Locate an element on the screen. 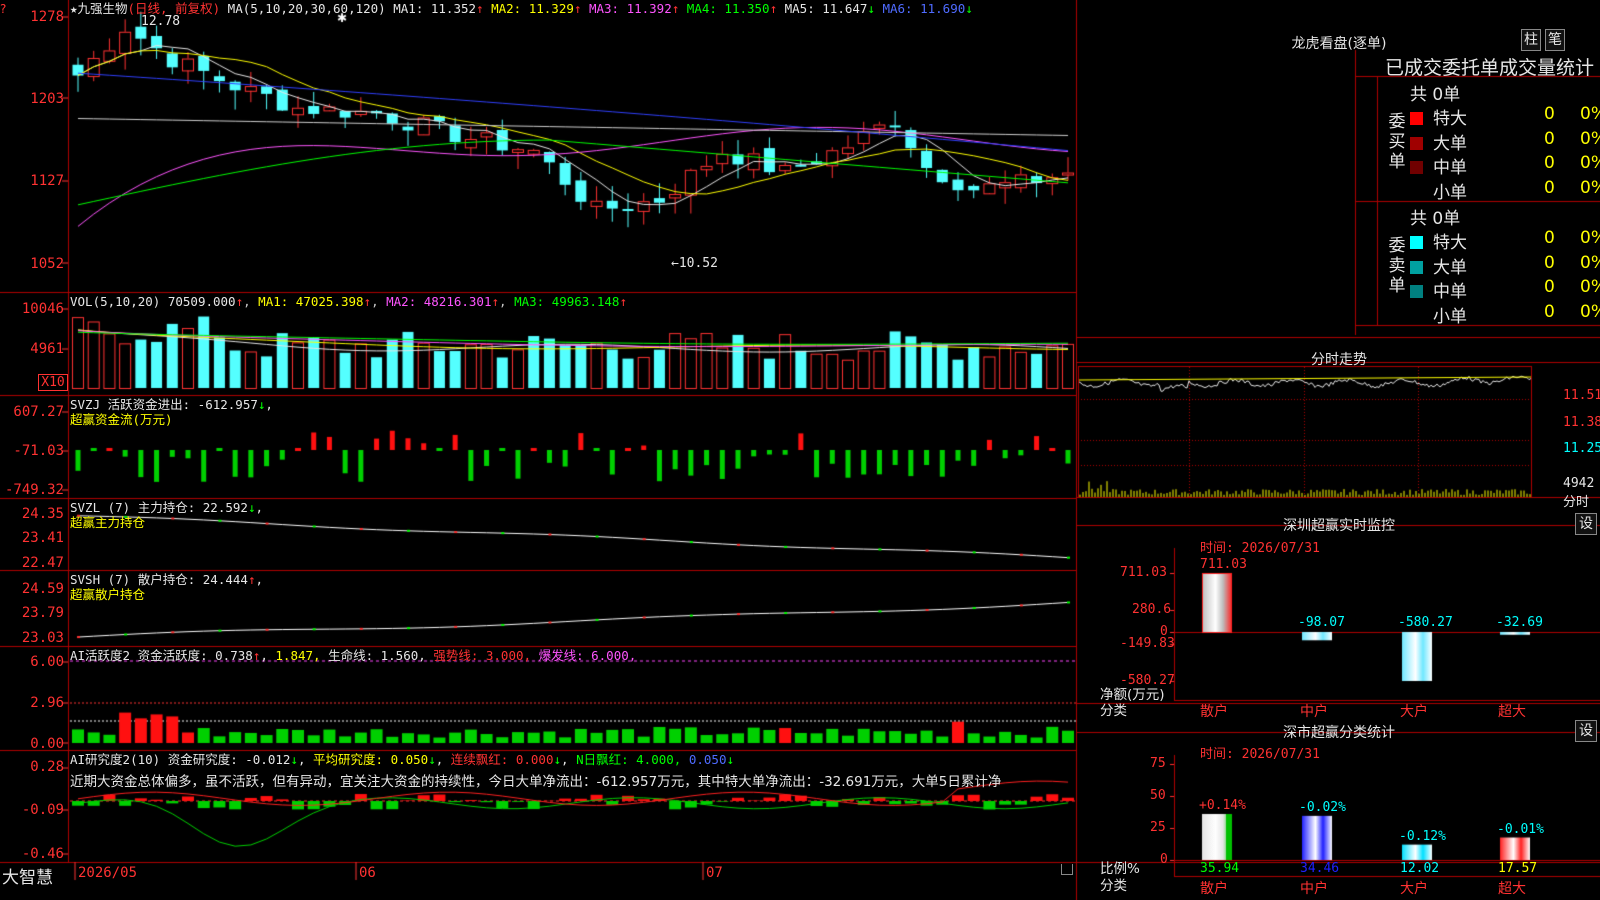 The height and width of the screenshot is (900, 1600). svzj-tick: -71.03 is located at coordinates (38, 451).